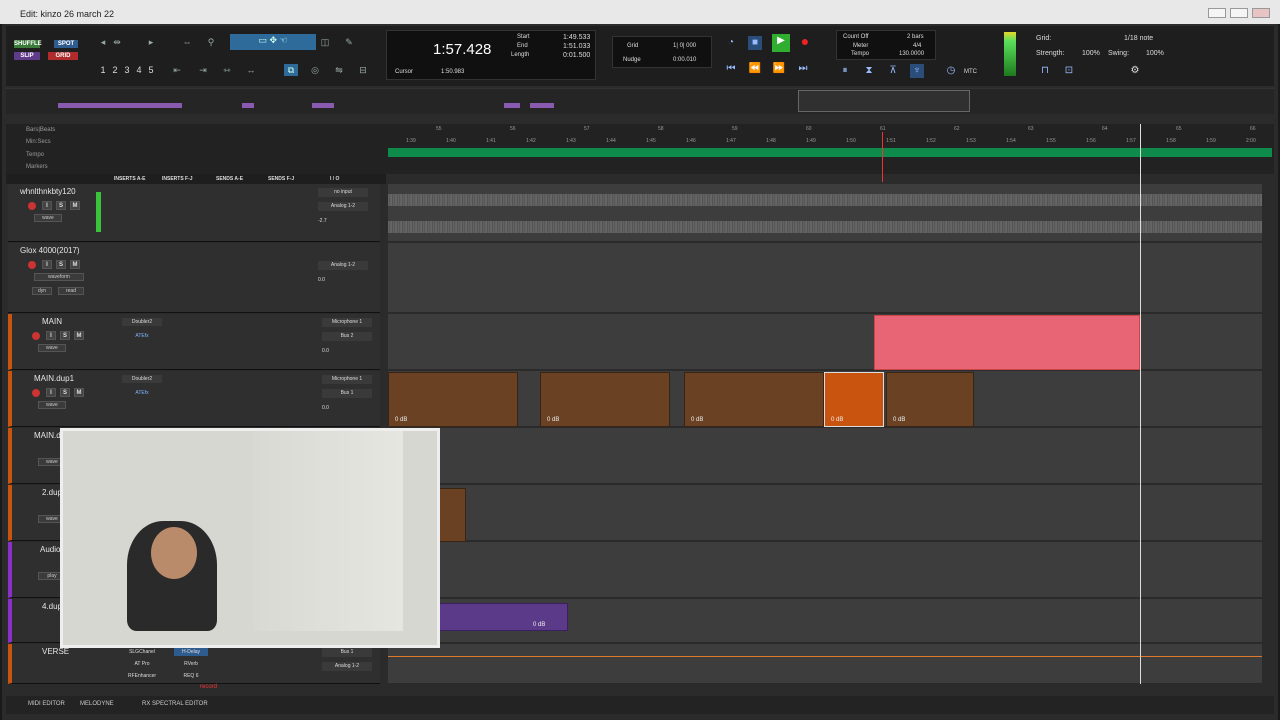 This screenshot has width=1280, height=720. I want to click on track-name: Glox 4000(2017), so click(50, 250).